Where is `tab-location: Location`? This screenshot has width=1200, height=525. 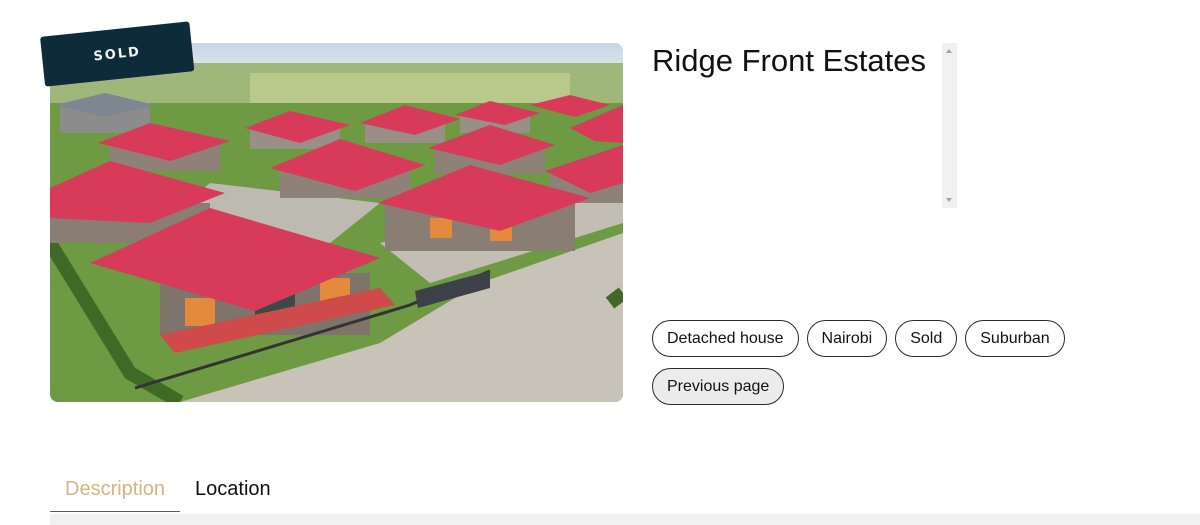
tab-location: Location is located at coordinates (233, 490).